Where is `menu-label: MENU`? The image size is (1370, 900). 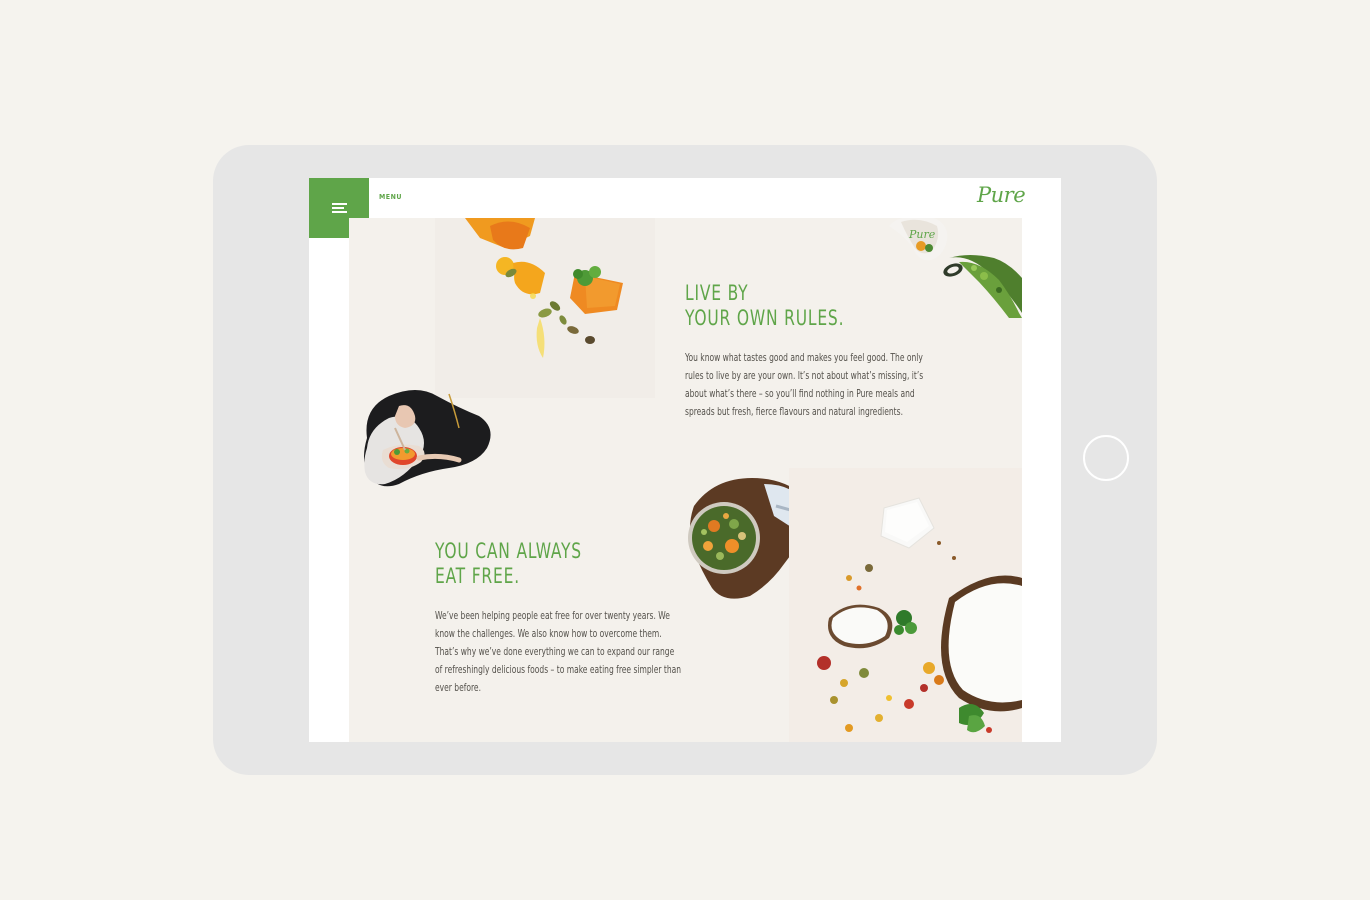
menu-label: MENU is located at coordinates (390, 197).